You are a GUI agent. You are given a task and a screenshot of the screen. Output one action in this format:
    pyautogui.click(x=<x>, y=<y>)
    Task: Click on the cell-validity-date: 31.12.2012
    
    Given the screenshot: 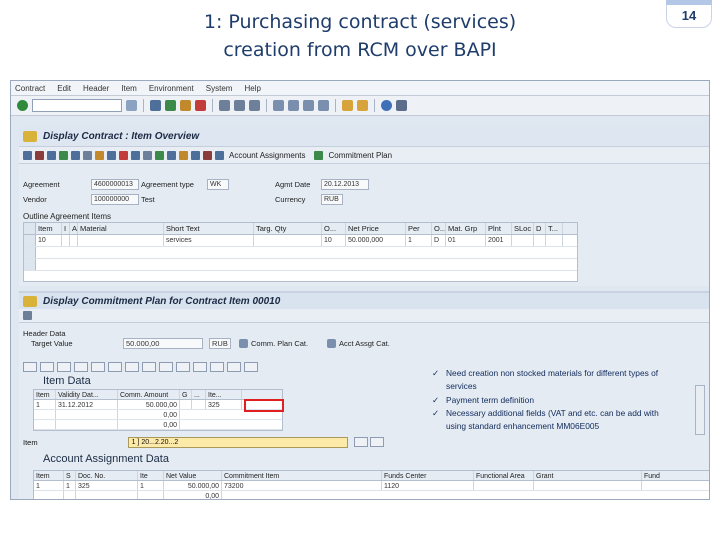 What is the action you would take?
    pyautogui.click(x=87, y=404)
    